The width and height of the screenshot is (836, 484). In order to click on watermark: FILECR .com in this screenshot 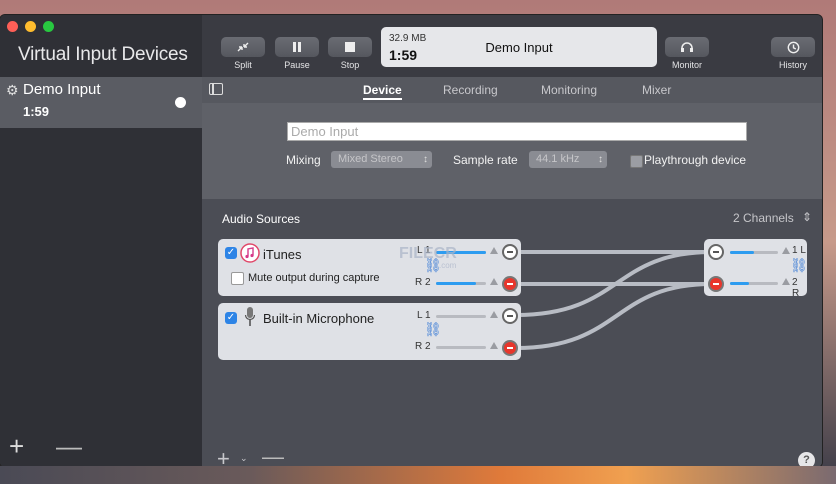, I will do `click(428, 257)`.